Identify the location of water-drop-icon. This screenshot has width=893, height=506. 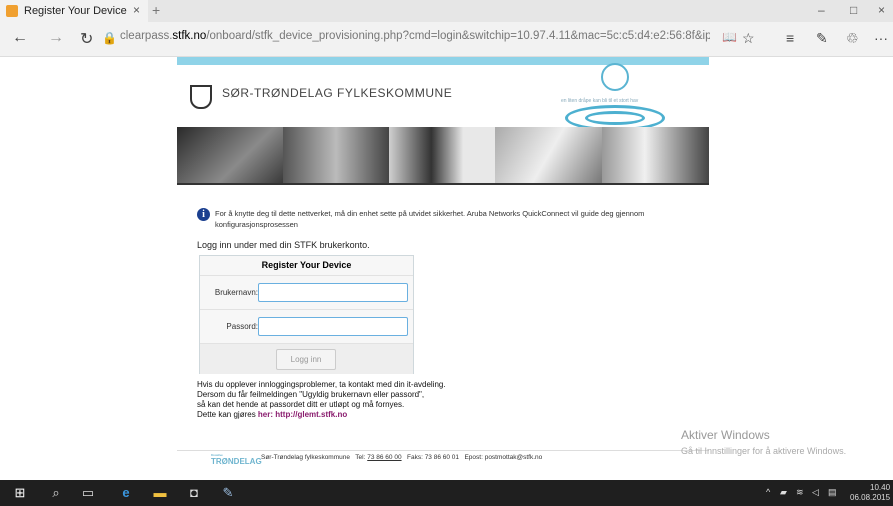
(615, 77).